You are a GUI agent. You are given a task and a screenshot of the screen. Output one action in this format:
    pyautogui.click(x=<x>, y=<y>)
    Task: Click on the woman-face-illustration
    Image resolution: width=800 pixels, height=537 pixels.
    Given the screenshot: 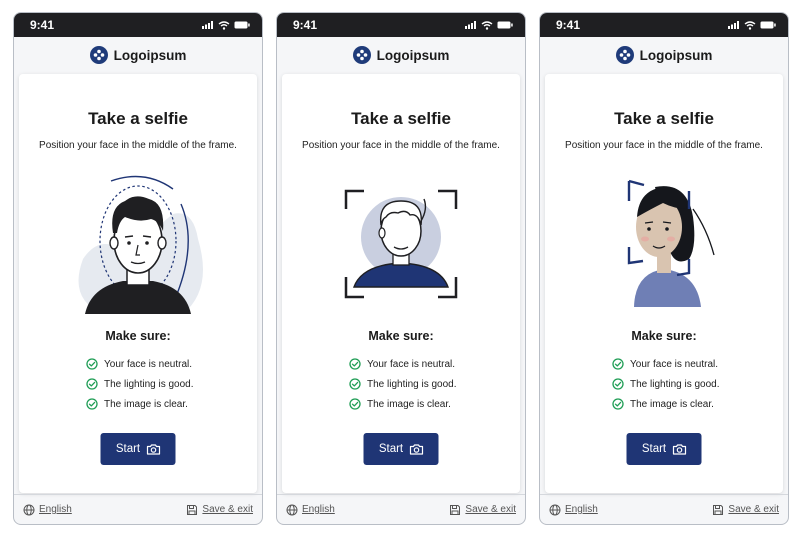 What is the action you would take?
    pyautogui.click(x=671, y=243)
    